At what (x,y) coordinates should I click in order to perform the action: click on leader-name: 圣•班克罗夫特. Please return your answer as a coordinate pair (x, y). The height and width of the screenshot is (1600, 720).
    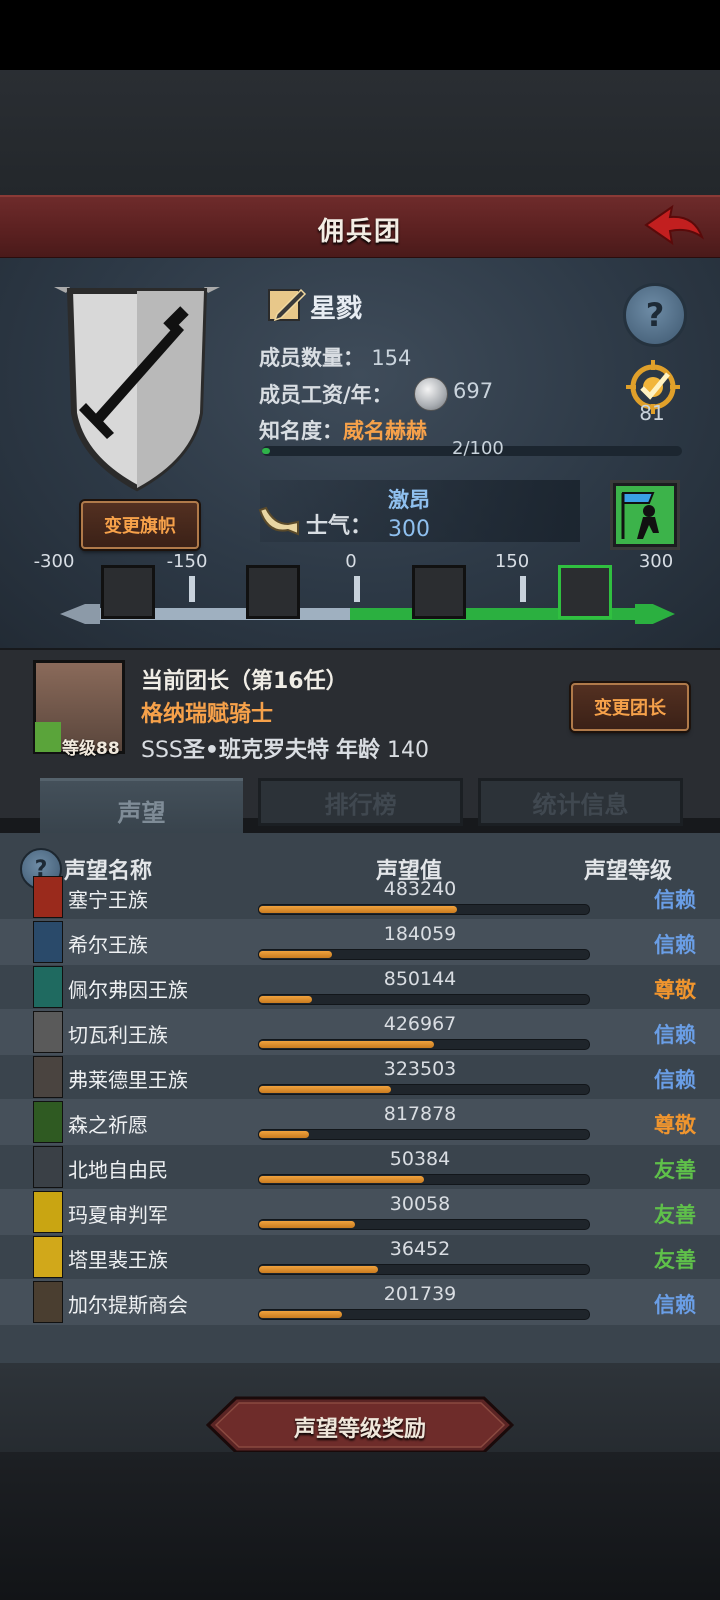
    Looking at the image, I should click on (255, 750).